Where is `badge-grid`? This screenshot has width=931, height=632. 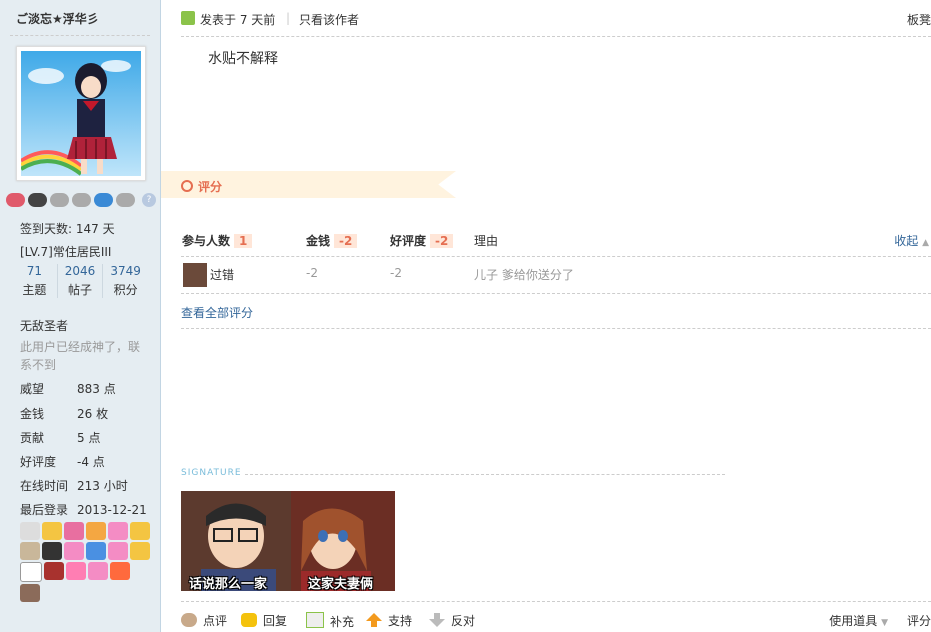 badge-grid is located at coordinates (85, 562).